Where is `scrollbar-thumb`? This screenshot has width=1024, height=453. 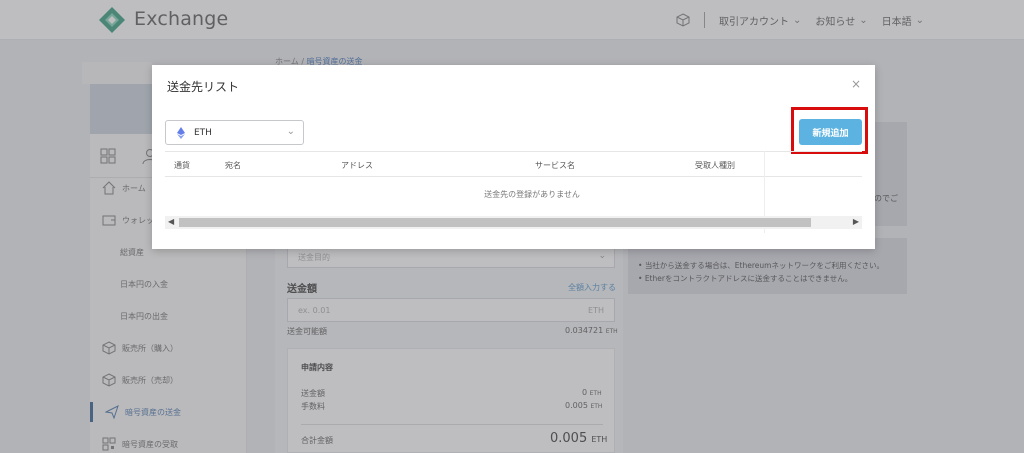 scrollbar-thumb is located at coordinates (495, 222).